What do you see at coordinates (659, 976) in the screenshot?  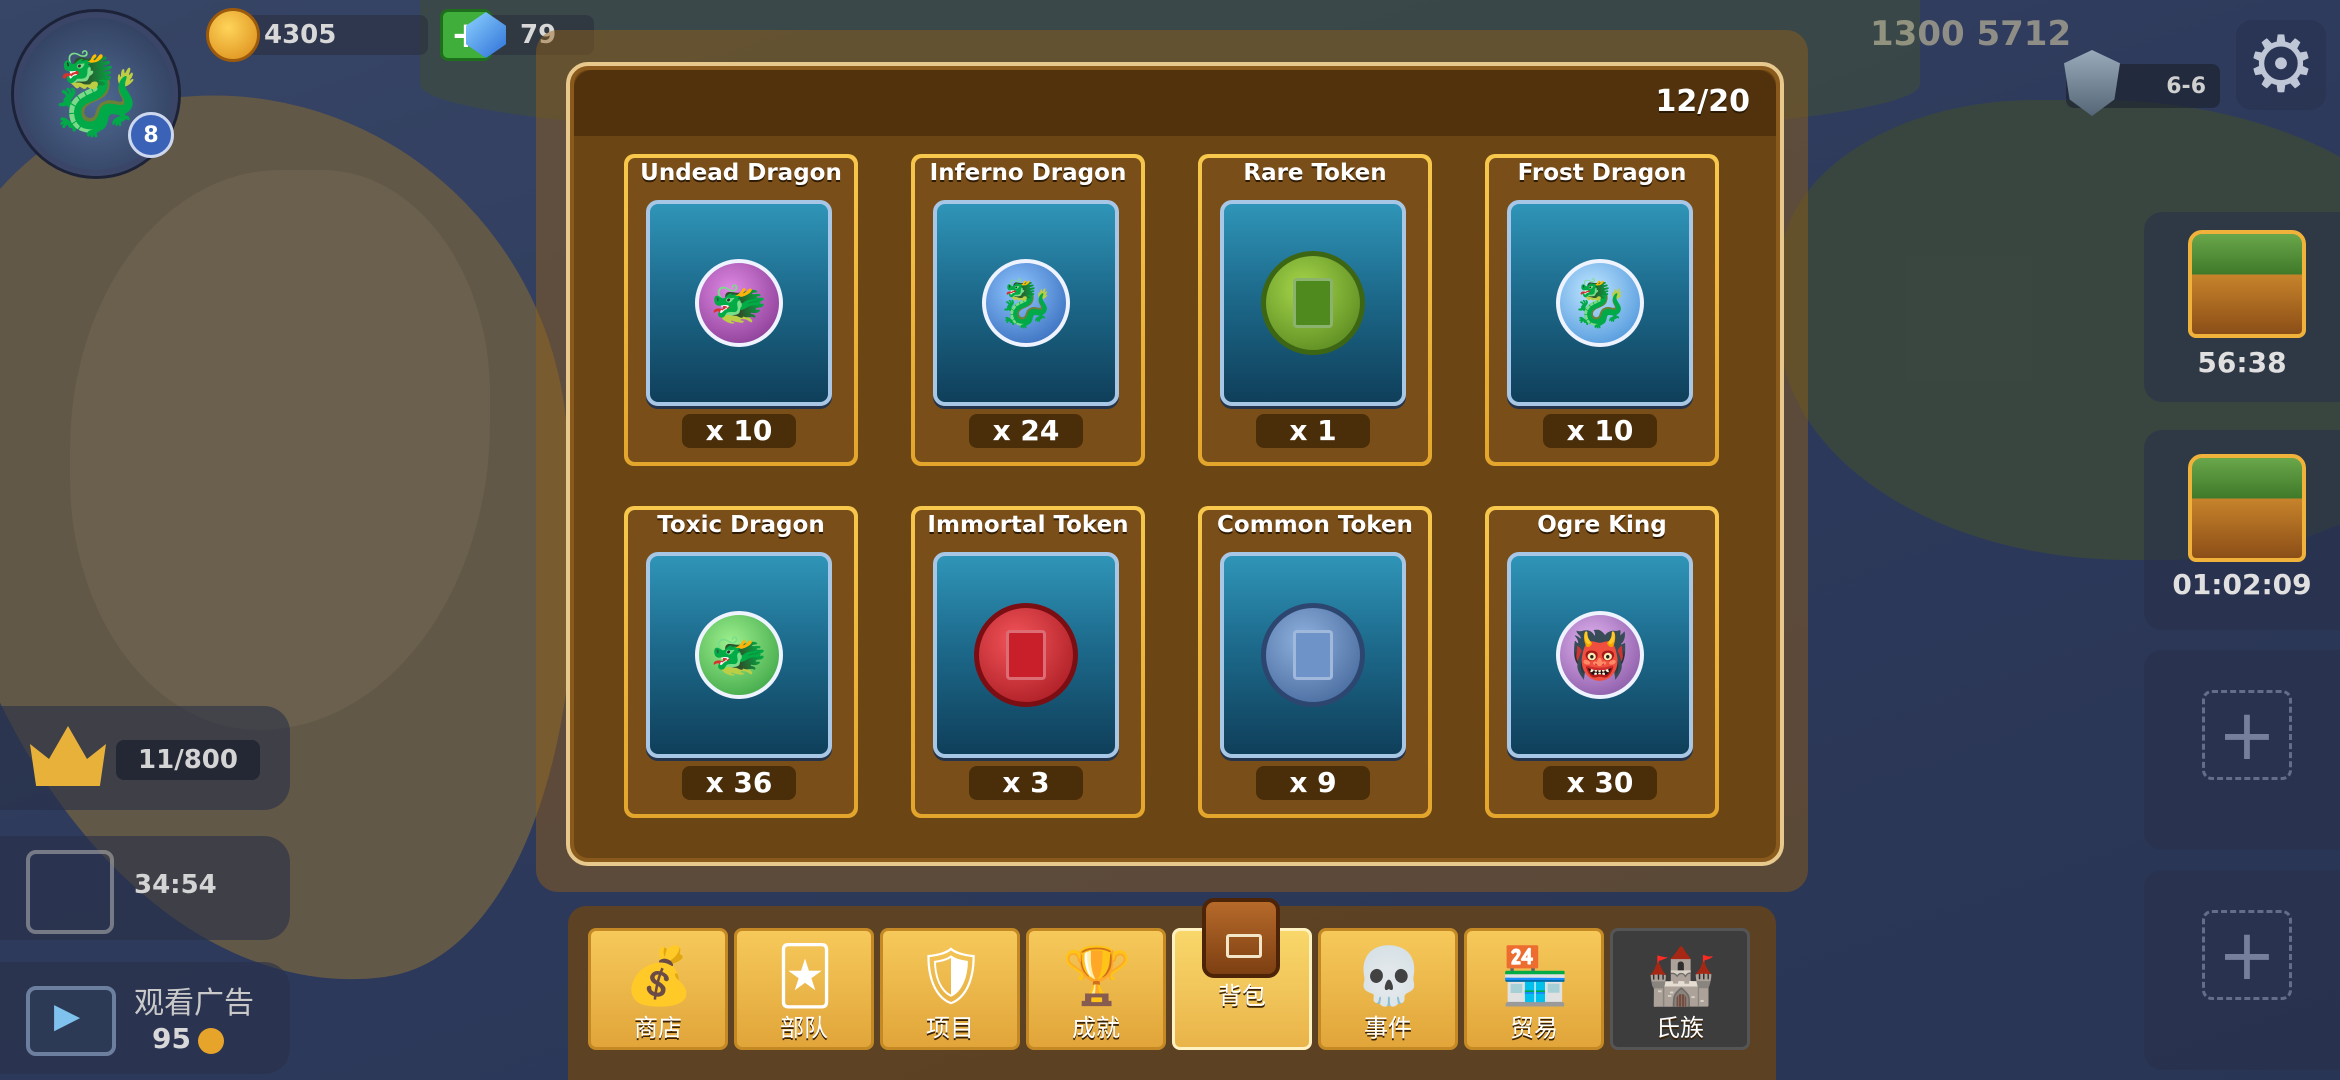 I see `shop-bag-icon: 💰` at bounding box center [659, 976].